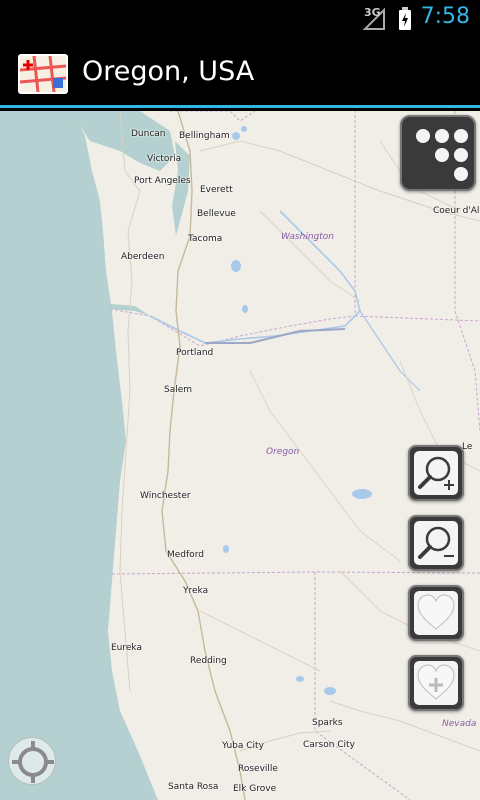 The width and height of the screenshot is (480, 800). I want to click on heart-add-icon, so click(436, 683).